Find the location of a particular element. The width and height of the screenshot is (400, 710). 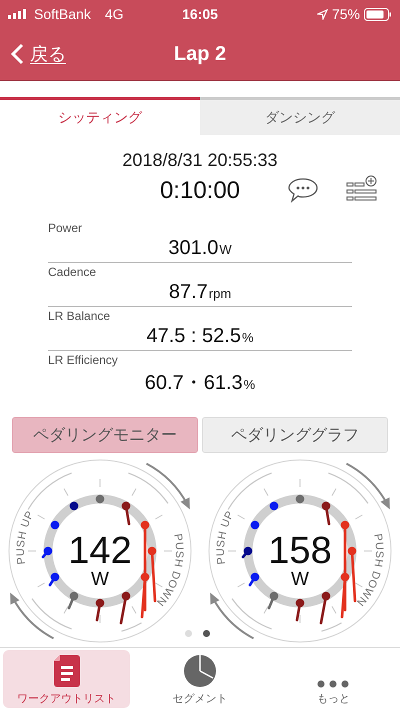

power-value: 142 is located at coordinates (100, 551).